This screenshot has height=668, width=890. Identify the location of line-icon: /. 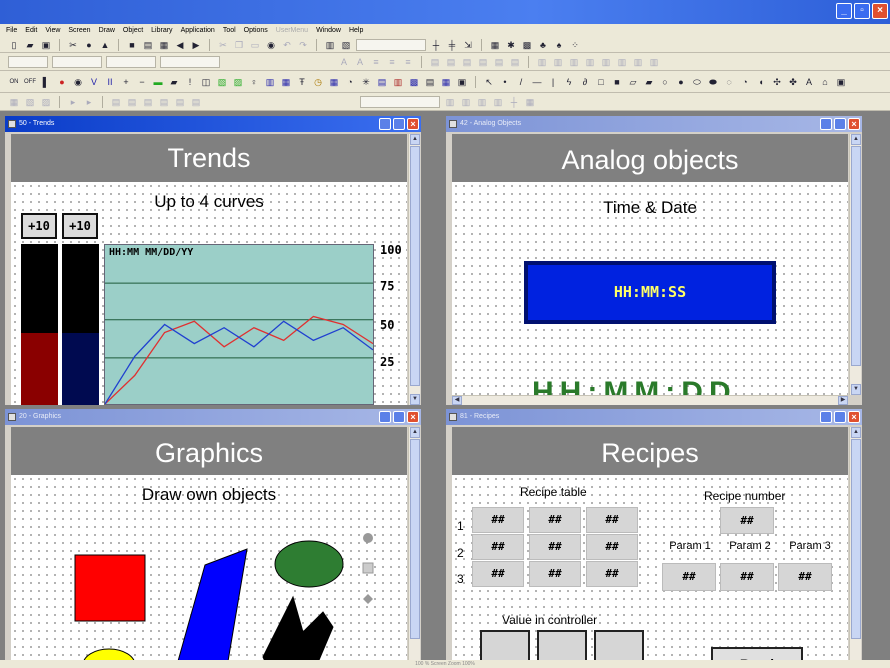
(521, 82).